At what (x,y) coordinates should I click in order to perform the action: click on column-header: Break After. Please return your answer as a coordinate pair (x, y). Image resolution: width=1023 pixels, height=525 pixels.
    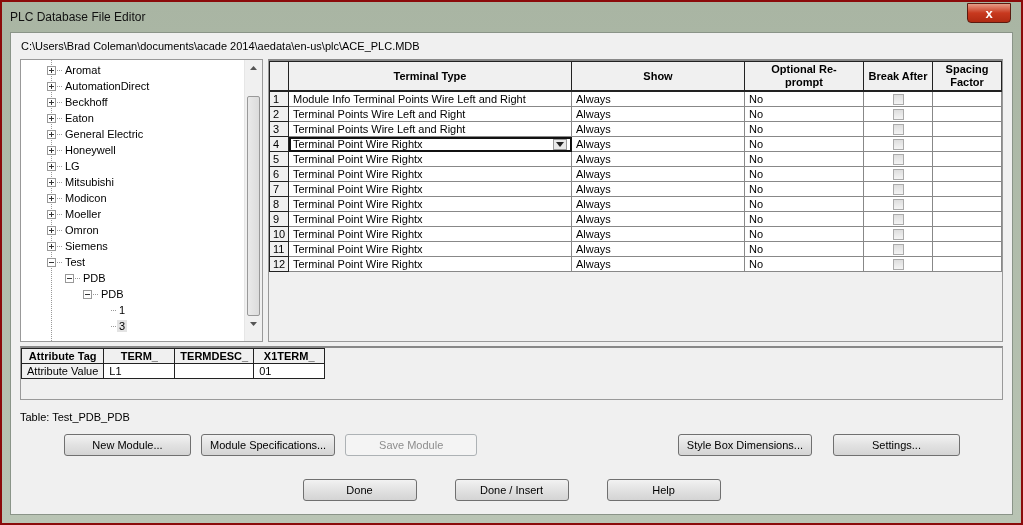
    Looking at the image, I should click on (898, 76).